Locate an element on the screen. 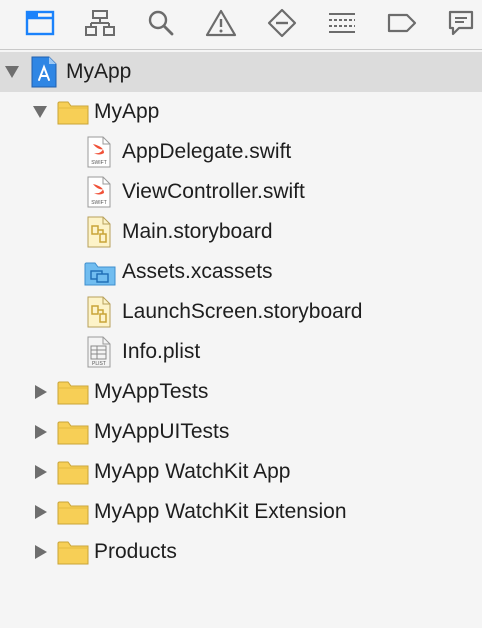 The image size is (482, 628). tree-row-file: SWIFT AppDelegate.swift is located at coordinates (241, 152).